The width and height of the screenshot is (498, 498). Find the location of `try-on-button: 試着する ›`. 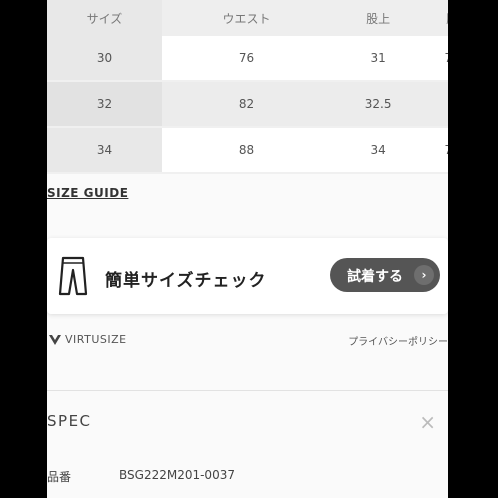

try-on-button: 試着する › is located at coordinates (385, 275).